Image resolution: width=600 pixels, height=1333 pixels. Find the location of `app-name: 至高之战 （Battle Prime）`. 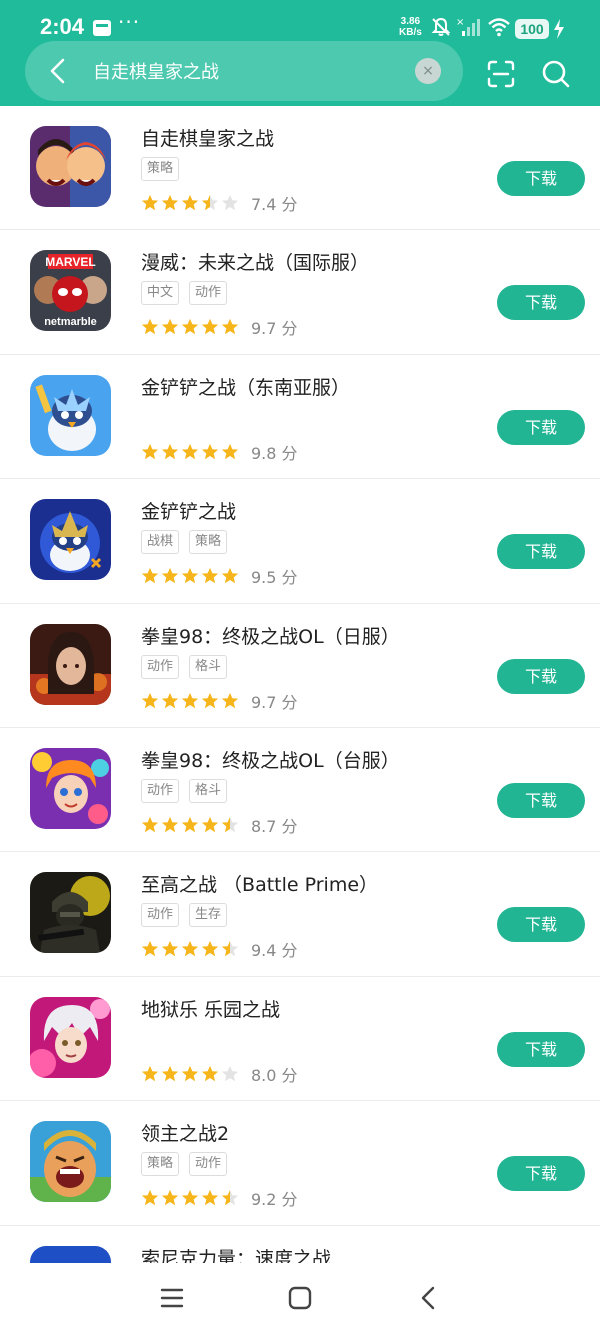

app-name: 至高之战 （Battle Prime） is located at coordinates (259, 883).